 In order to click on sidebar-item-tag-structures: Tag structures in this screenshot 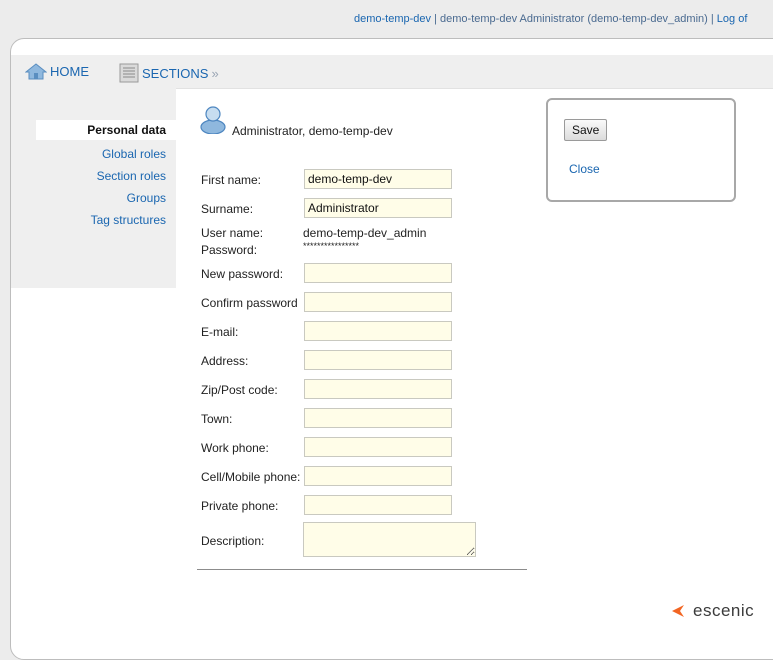, I will do `click(128, 220)`.